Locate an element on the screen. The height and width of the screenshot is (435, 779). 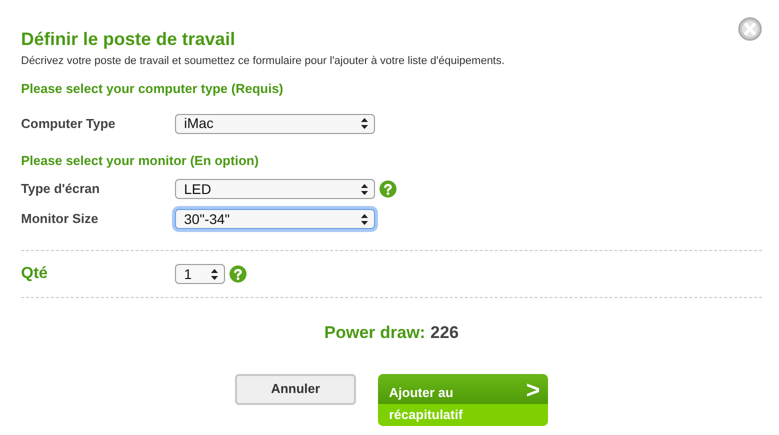
select-field: 1 is located at coordinates (200, 274).